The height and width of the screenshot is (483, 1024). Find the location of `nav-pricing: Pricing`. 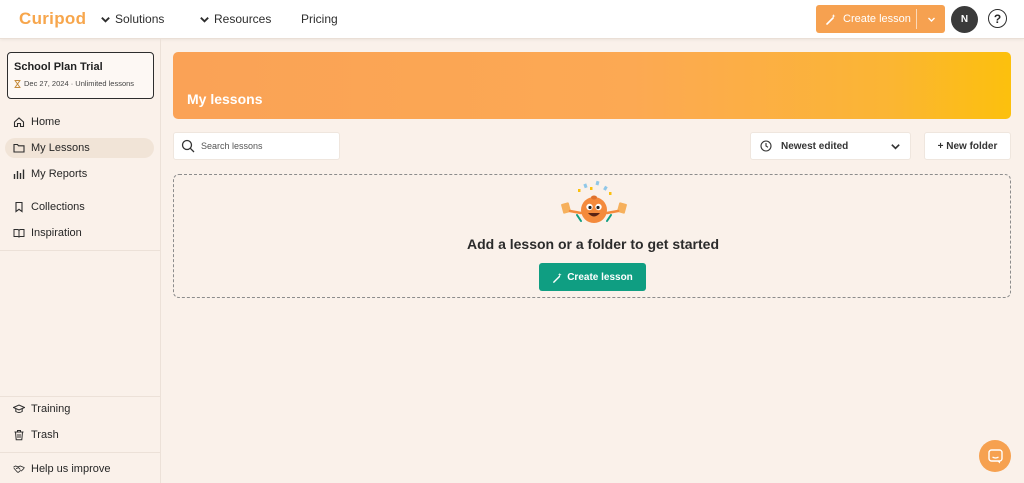

nav-pricing: Pricing is located at coordinates (319, 19).